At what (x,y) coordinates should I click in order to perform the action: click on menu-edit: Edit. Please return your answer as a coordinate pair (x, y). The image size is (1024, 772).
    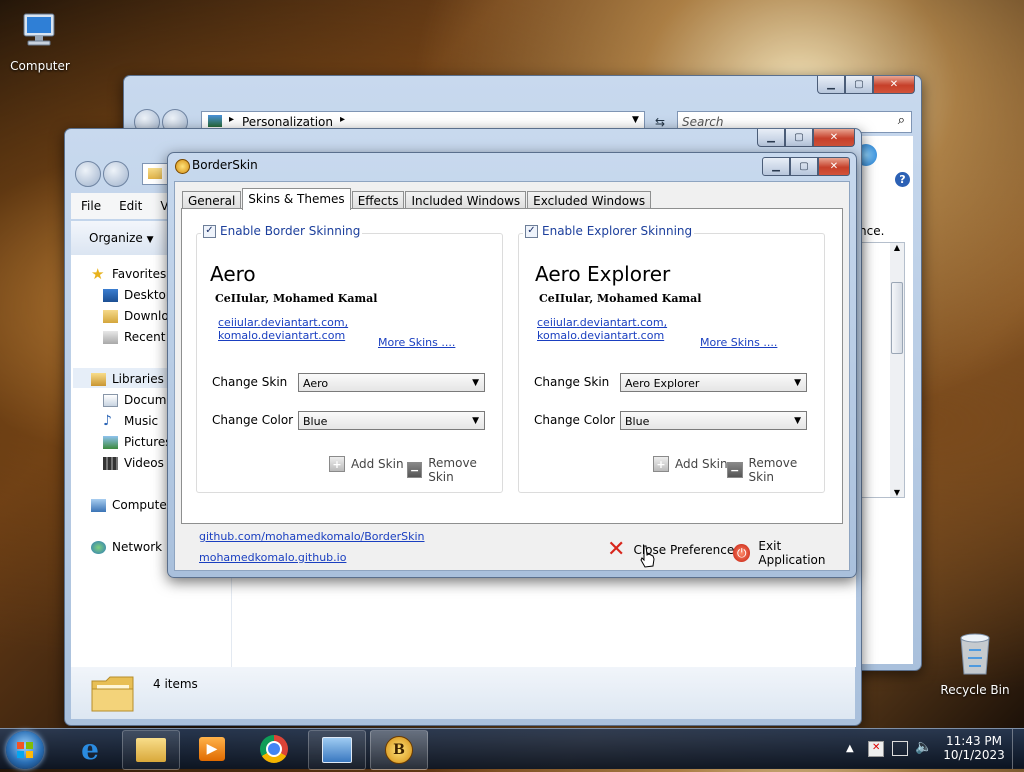
    Looking at the image, I should click on (129, 206).